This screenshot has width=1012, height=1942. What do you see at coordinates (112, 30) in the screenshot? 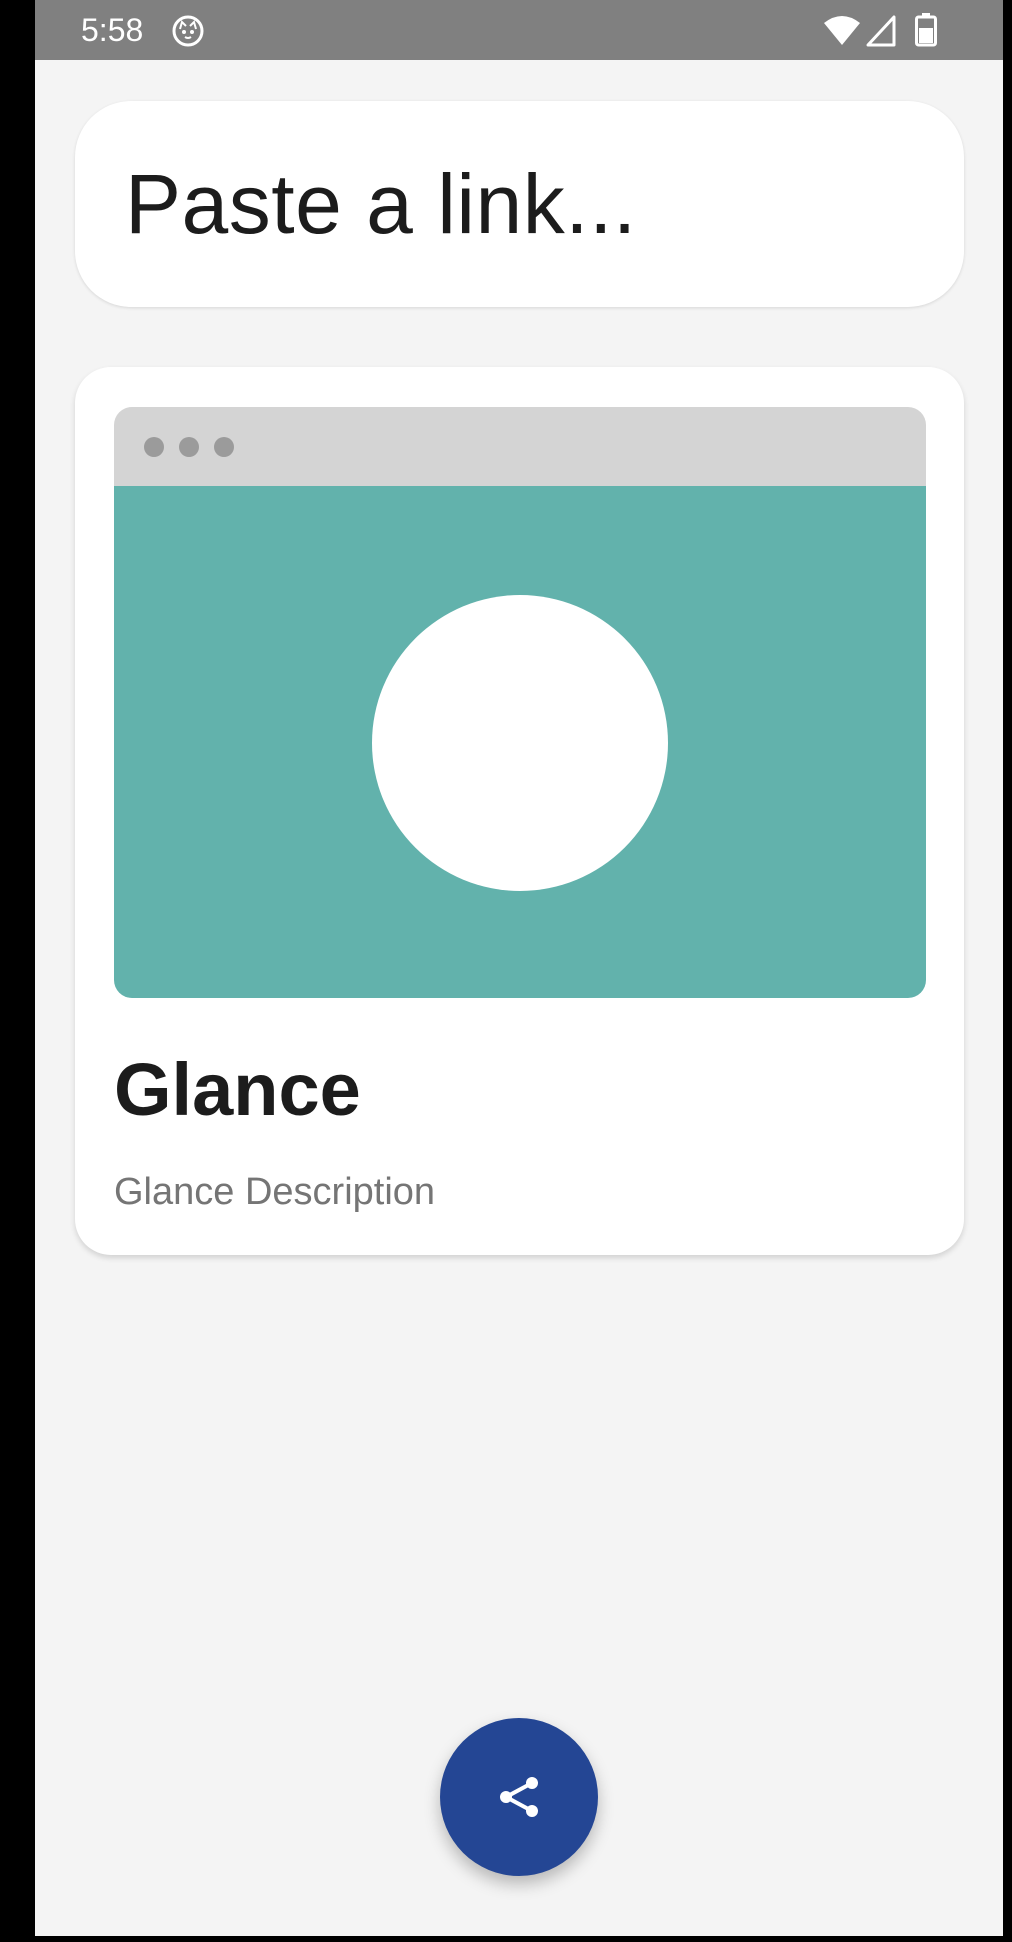
I see `status-time: 5:58` at bounding box center [112, 30].